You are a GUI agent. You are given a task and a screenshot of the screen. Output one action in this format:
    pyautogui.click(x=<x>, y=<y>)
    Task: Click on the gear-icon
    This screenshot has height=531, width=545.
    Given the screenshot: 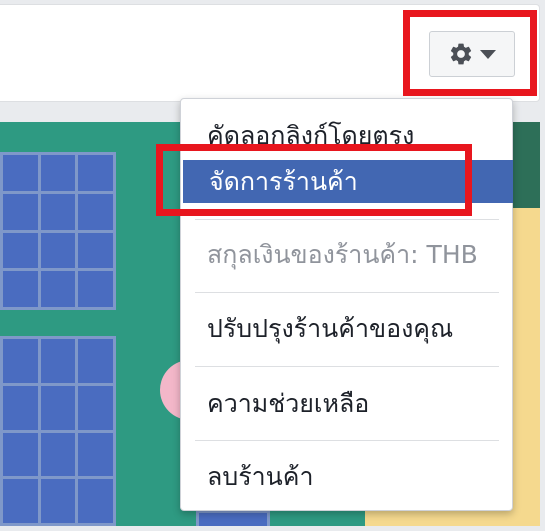 What is the action you would take?
    pyautogui.click(x=461, y=54)
    